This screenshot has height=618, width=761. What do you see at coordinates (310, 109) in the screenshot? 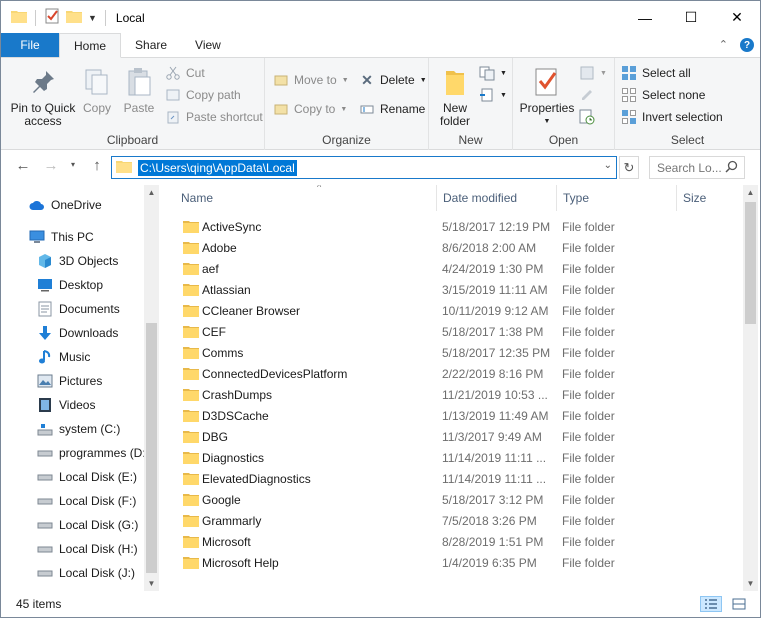
I see `copy-to-button: Copy to ▼` at bounding box center [310, 109].